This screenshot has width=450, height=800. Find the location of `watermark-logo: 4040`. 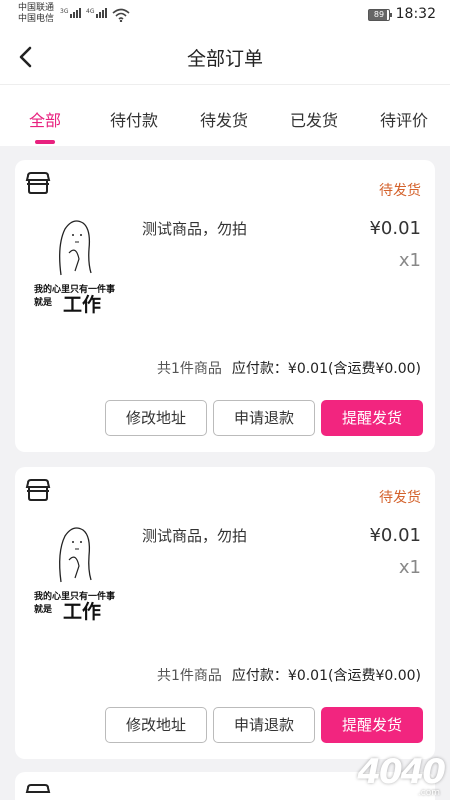

watermark-logo: 4040 is located at coordinates (401, 772).